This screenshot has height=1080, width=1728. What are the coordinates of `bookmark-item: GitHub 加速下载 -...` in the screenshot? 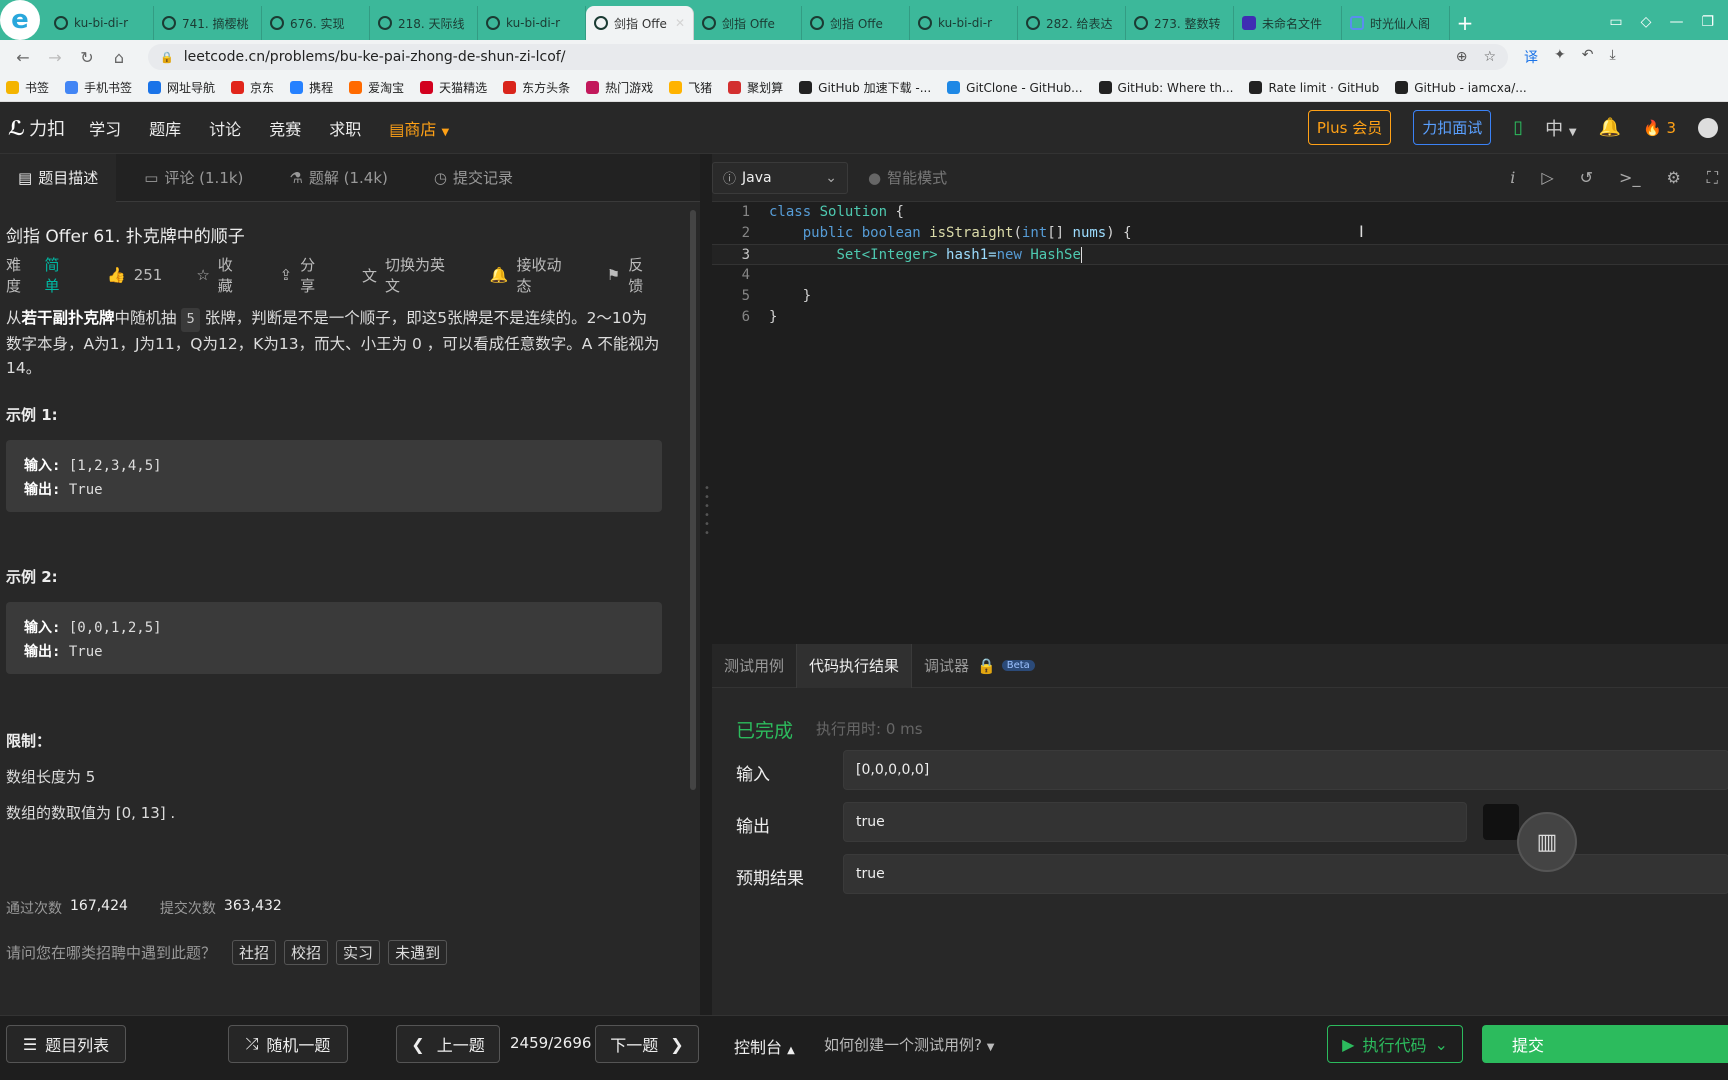 It's located at (865, 87).